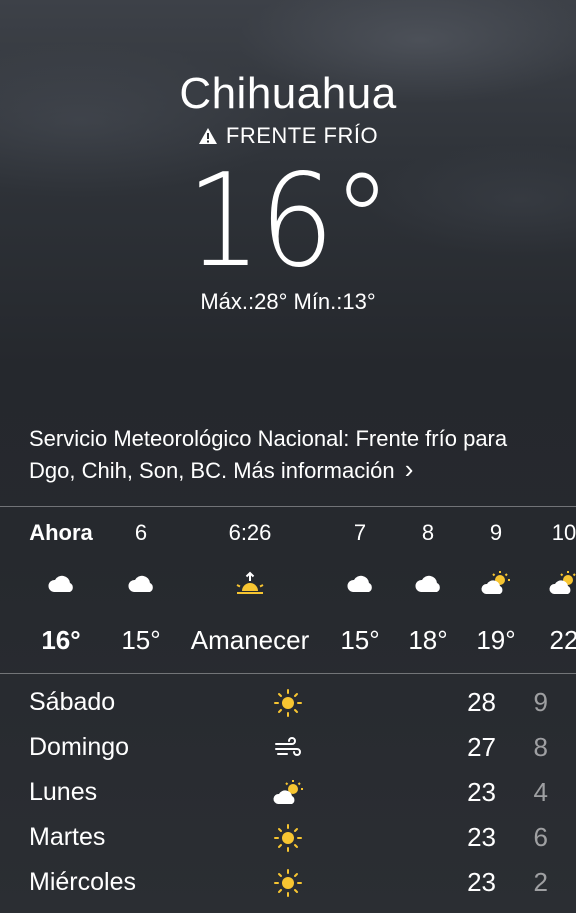  Describe the element at coordinates (540, 882) in the screenshot. I see `day-low: 2` at that location.